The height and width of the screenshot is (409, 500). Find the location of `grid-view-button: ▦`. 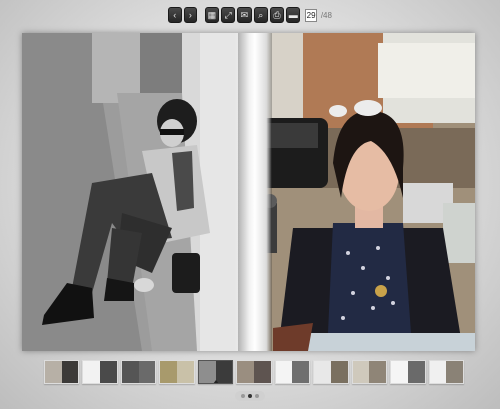

grid-view-button: ▦ is located at coordinates (212, 15).